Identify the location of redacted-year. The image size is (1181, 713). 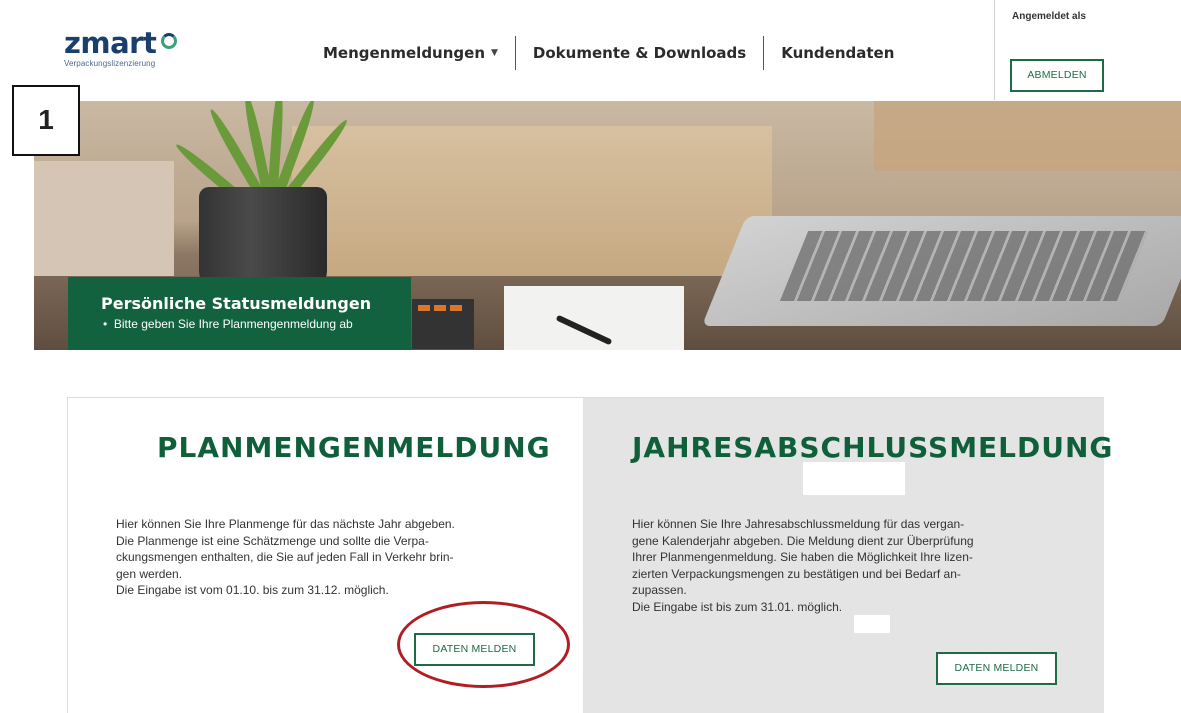
(872, 624).